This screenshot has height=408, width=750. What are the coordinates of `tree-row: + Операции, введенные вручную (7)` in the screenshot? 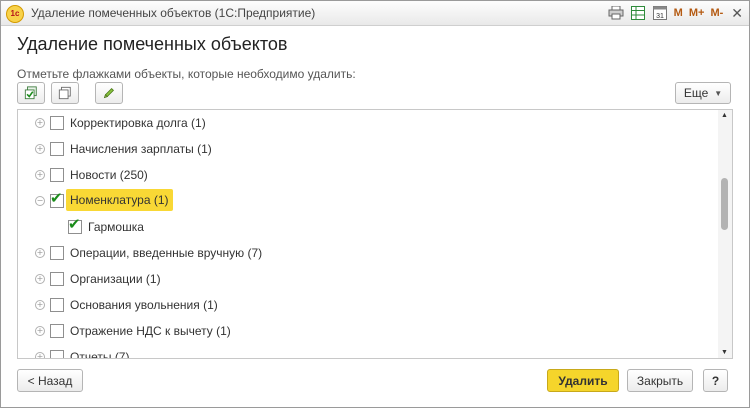 It's located at (367, 253).